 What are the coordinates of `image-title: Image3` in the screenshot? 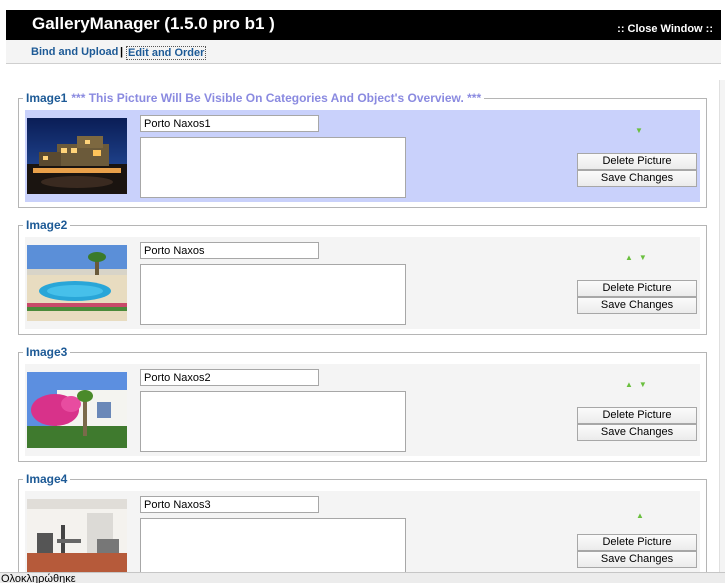 It's located at (47, 352).